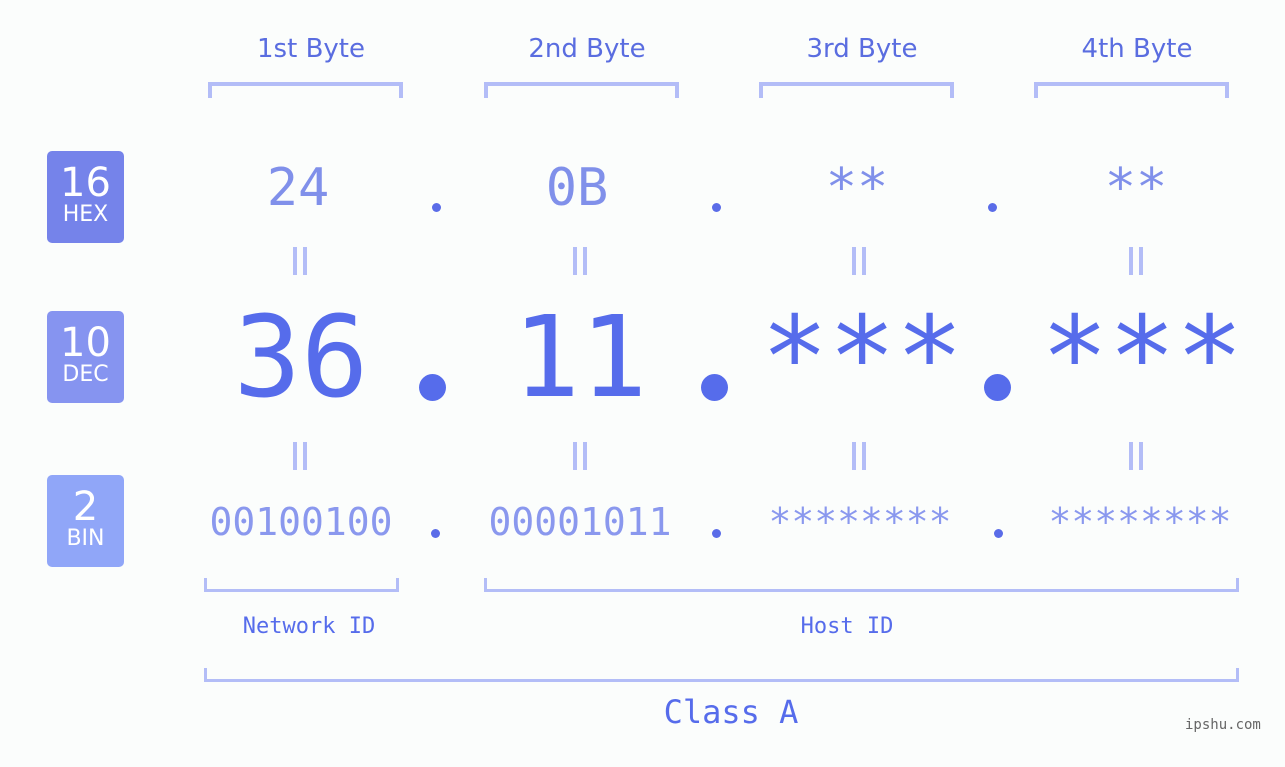 The height and width of the screenshot is (767, 1285). What do you see at coordinates (580, 522) in the screenshot?
I see `bin-value-2: 00001011` at bounding box center [580, 522].